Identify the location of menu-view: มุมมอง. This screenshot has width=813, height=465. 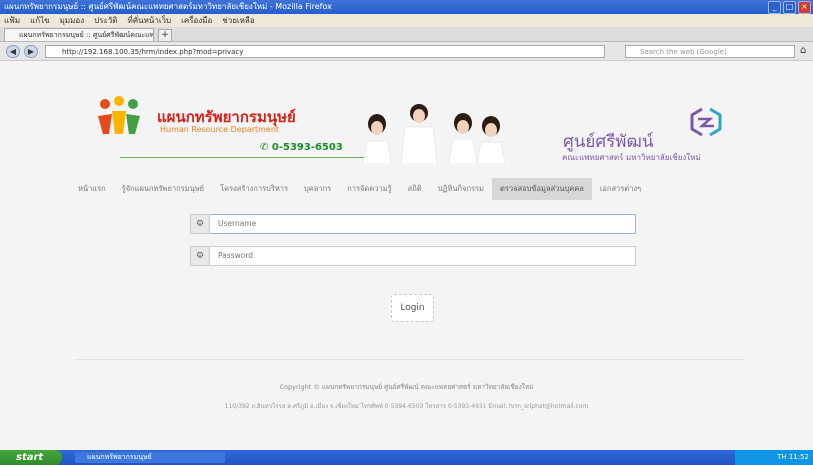
(72, 20).